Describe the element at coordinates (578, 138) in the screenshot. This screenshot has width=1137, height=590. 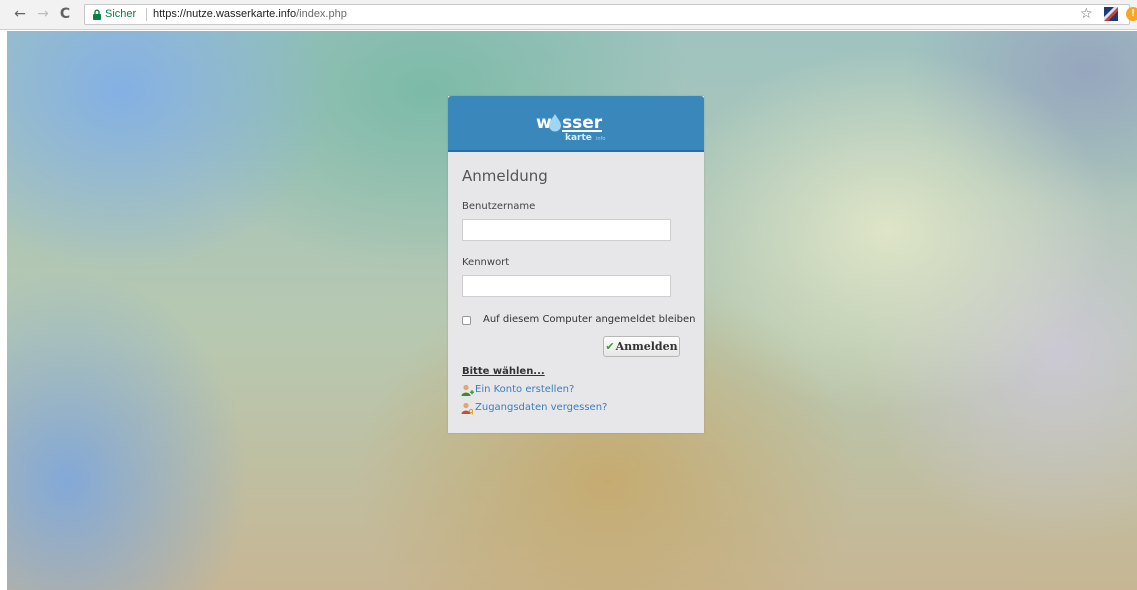
I see `logo-subline: karte` at that location.